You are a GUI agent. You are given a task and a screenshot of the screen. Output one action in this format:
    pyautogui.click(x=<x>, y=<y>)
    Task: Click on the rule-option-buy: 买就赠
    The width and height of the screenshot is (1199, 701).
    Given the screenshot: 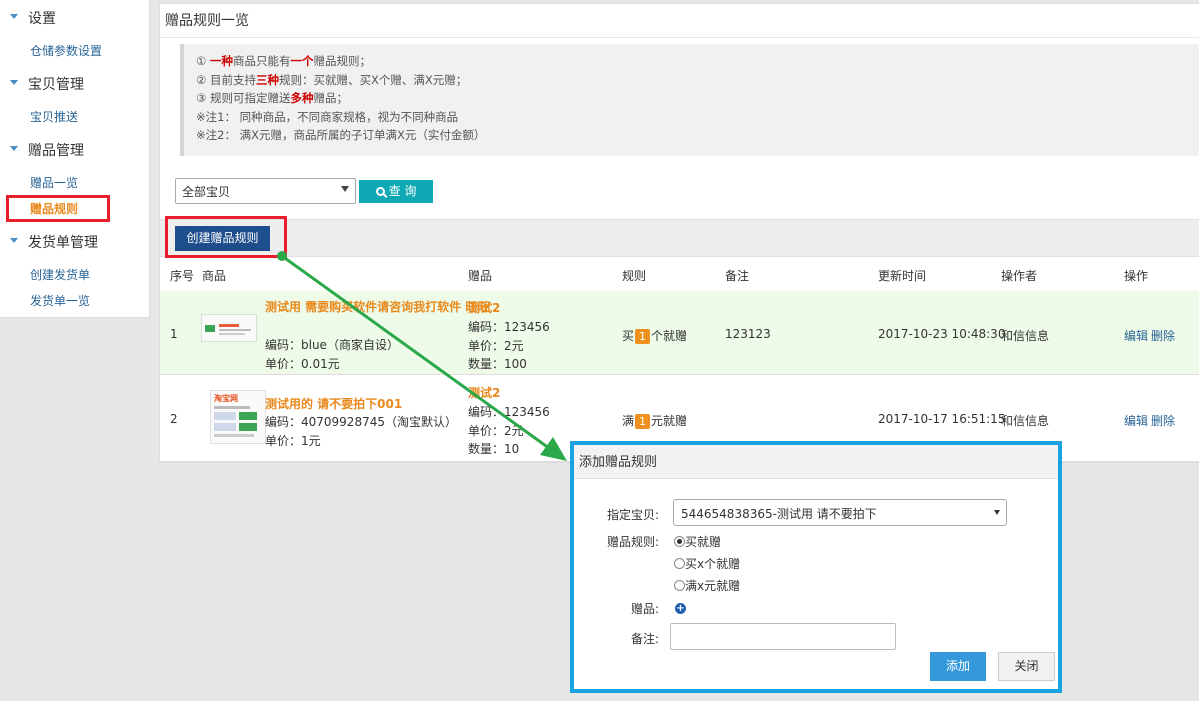 What is the action you would take?
    pyautogui.click(x=697, y=541)
    